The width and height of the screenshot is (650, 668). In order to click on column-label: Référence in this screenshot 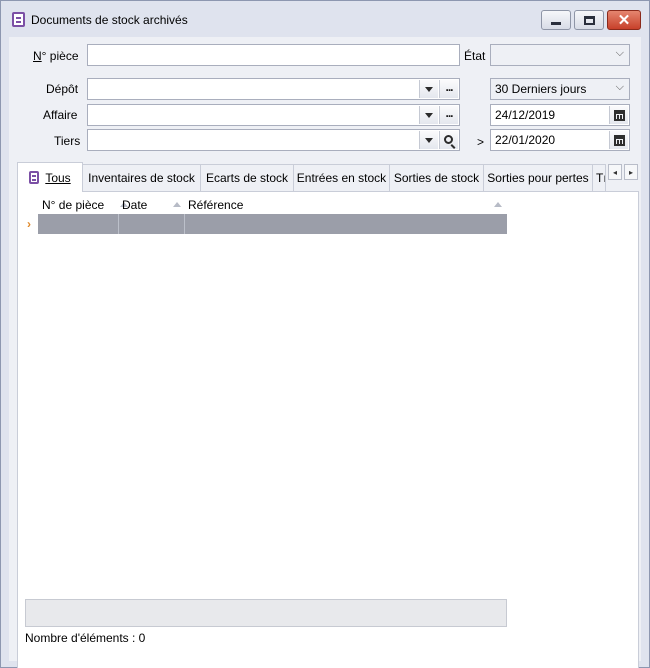, I will do `click(216, 205)`.